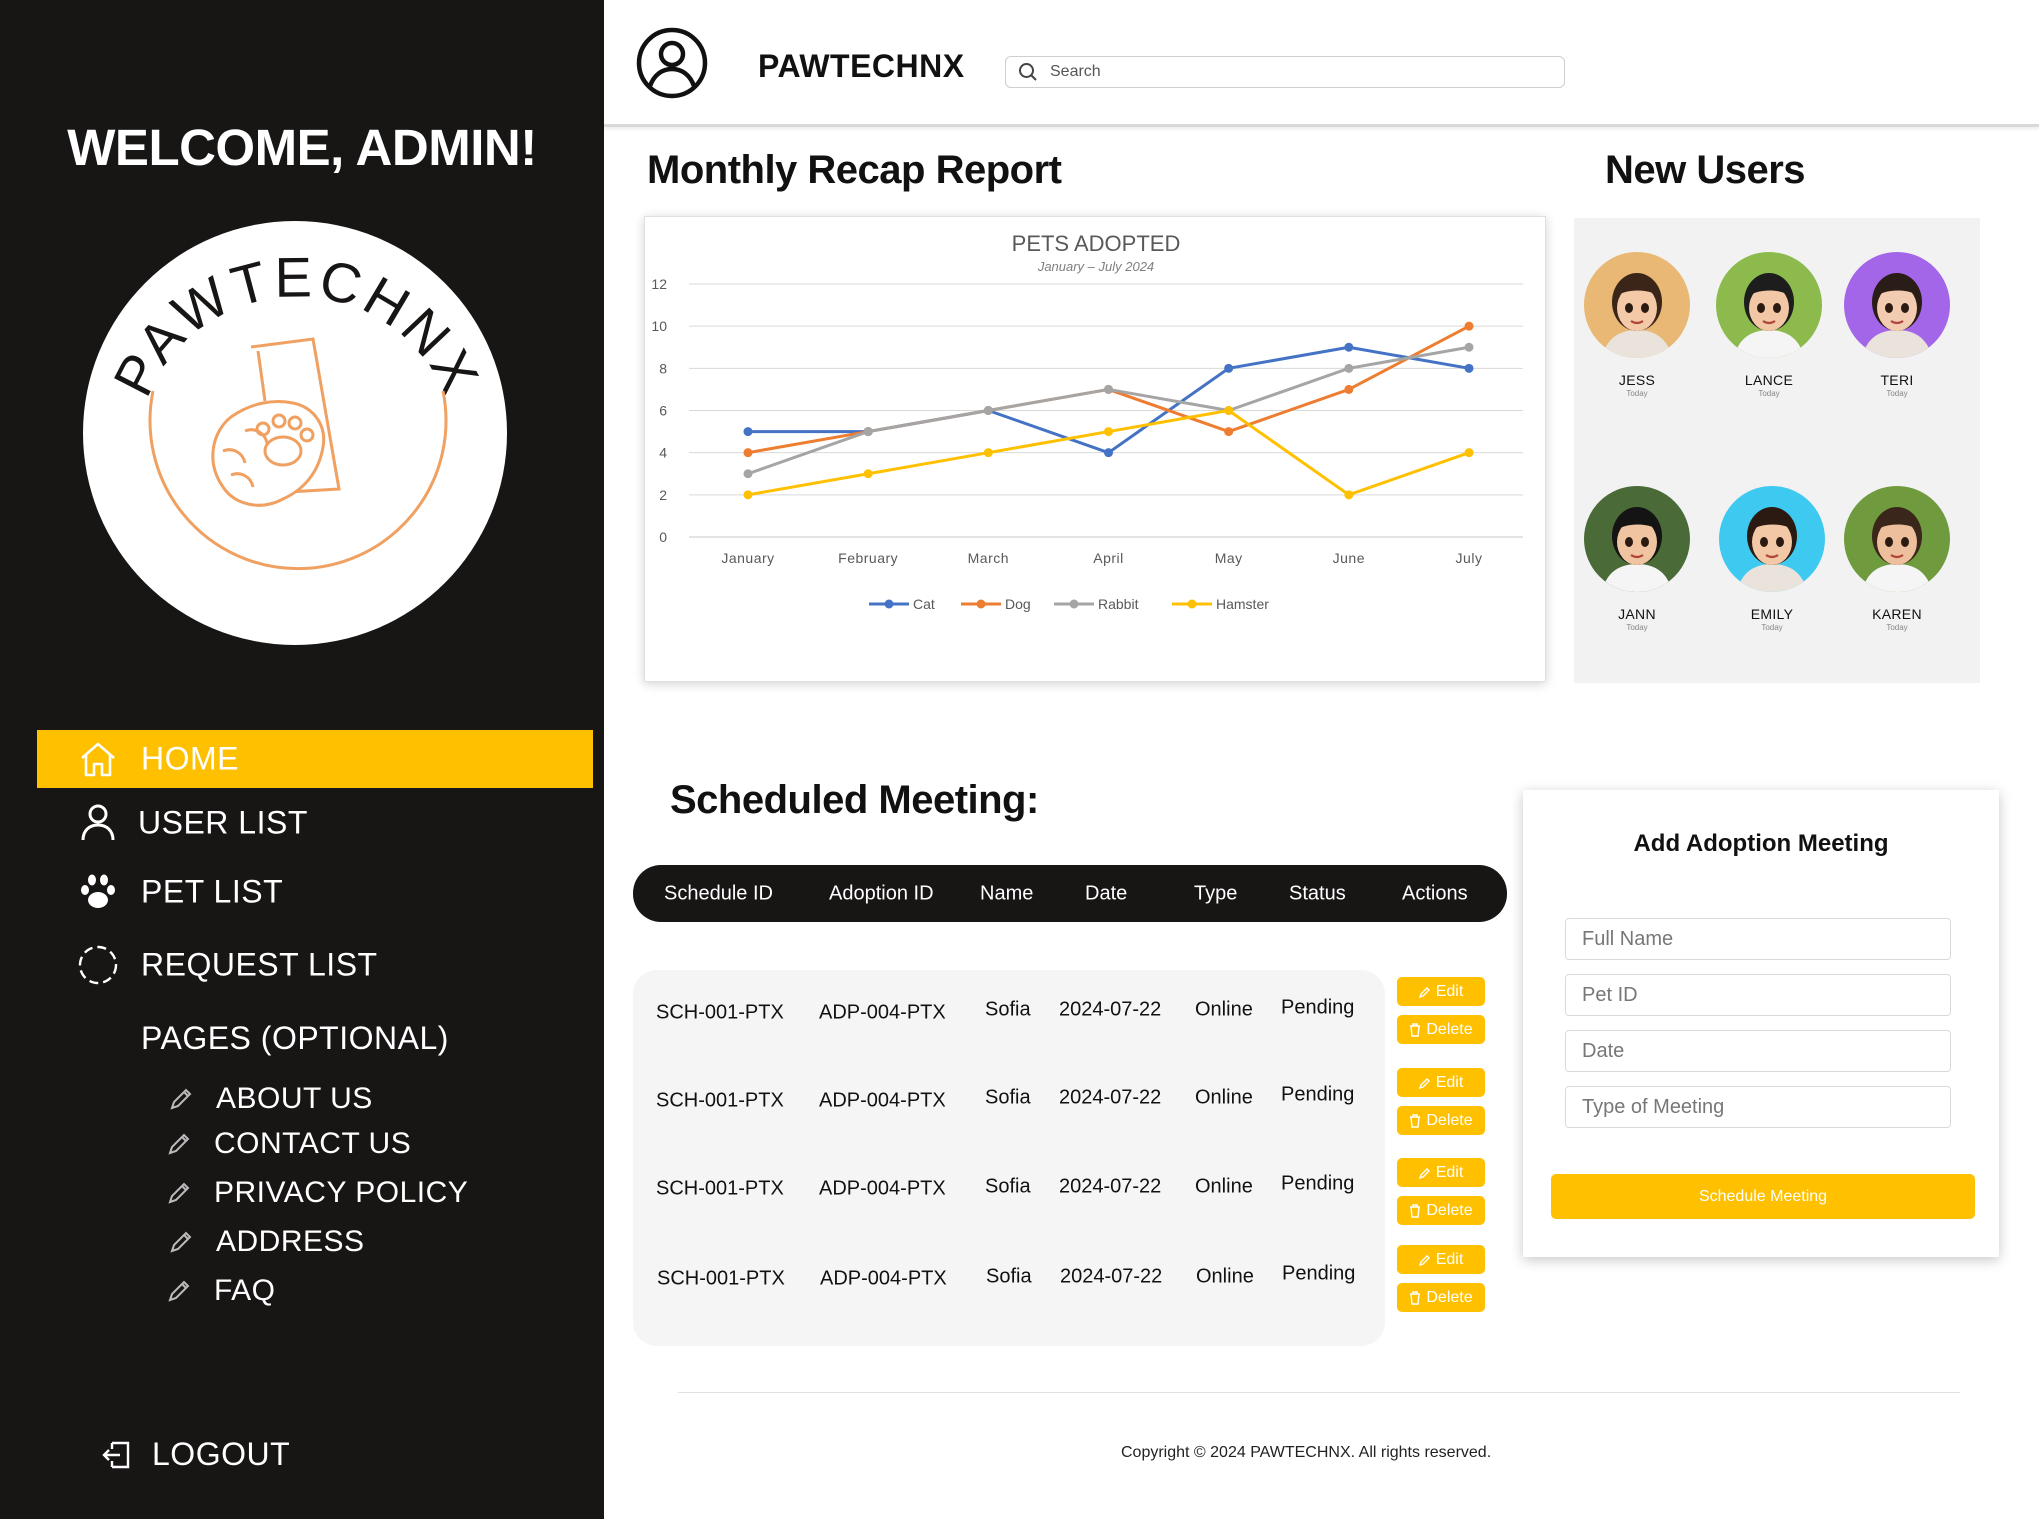 This screenshot has width=2039, height=1519. Describe the element at coordinates (341, 1192) in the screenshot. I see `page-privacy-policy-label: PRIVACY POLICY` at that location.